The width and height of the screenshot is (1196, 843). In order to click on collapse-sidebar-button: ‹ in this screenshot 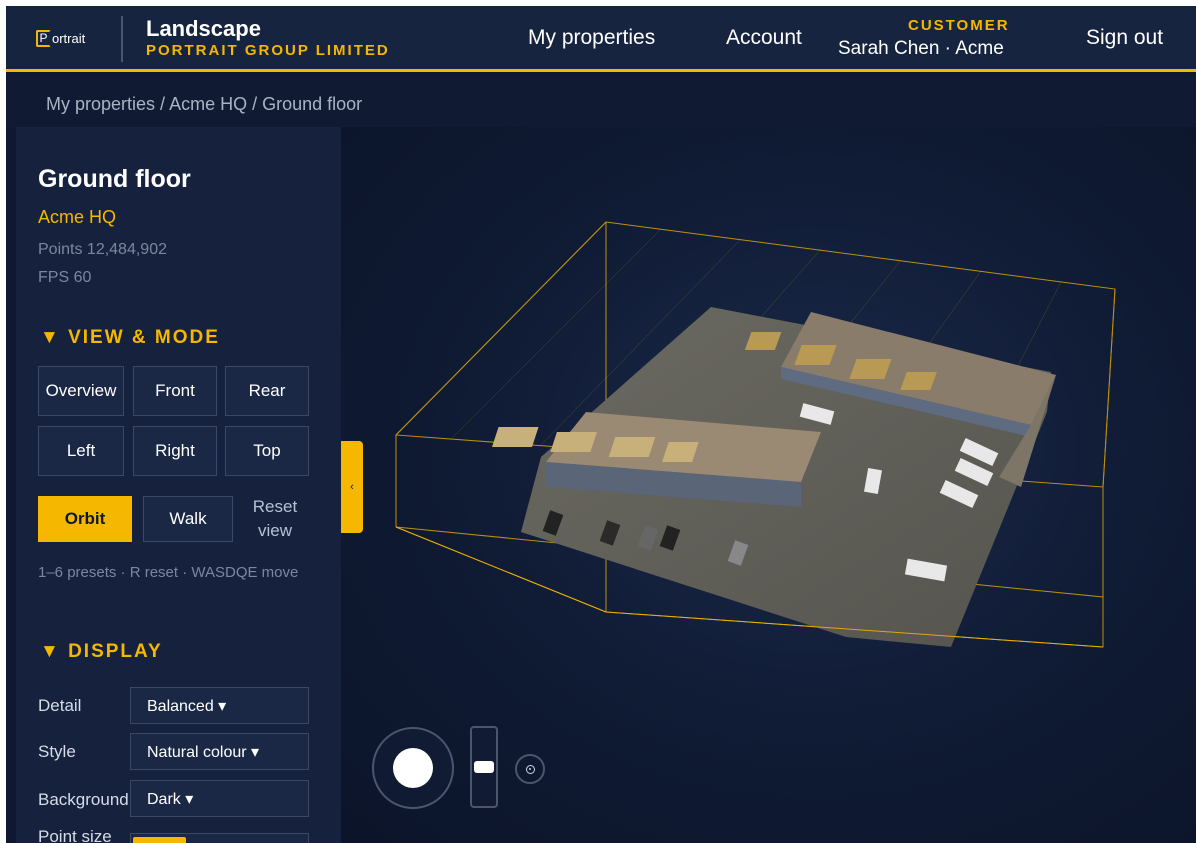, I will do `click(352, 487)`.